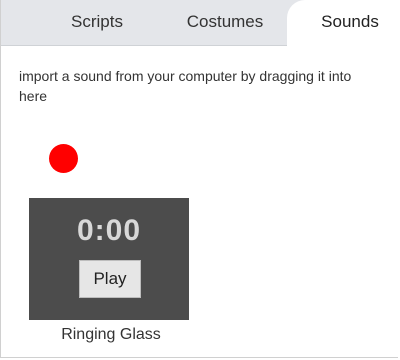 The image size is (400, 360). What do you see at coordinates (63, 158) in the screenshot?
I see `record-button` at bounding box center [63, 158].